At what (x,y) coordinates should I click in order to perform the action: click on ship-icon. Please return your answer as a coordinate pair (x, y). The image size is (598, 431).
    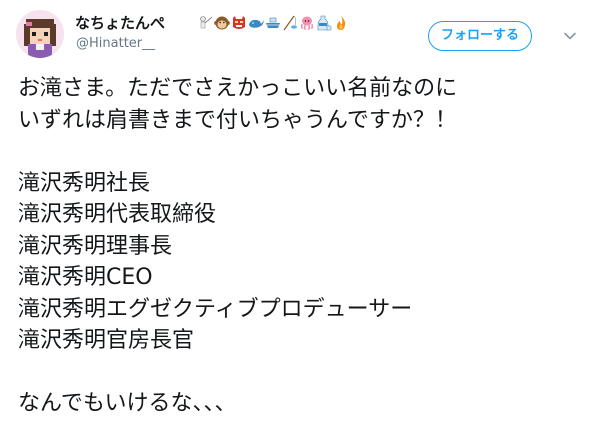
    Looking at the image, I should click on (273, 23).